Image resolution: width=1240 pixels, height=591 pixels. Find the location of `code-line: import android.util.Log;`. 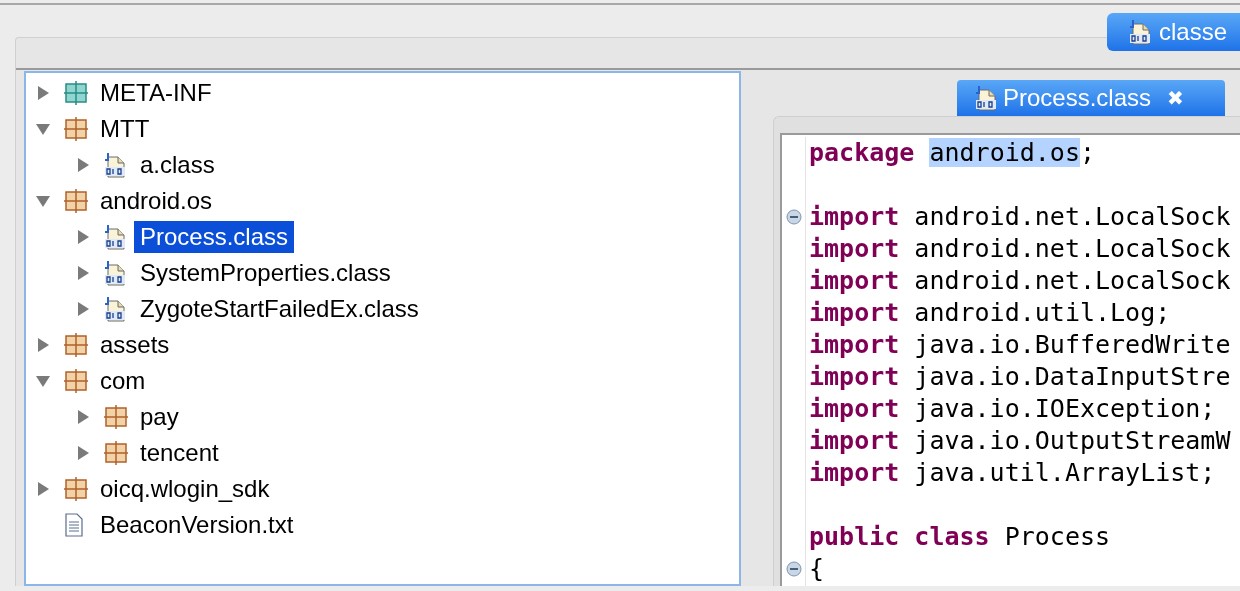

code-line: import android.util.Log; is located at coordinates (990, 312).